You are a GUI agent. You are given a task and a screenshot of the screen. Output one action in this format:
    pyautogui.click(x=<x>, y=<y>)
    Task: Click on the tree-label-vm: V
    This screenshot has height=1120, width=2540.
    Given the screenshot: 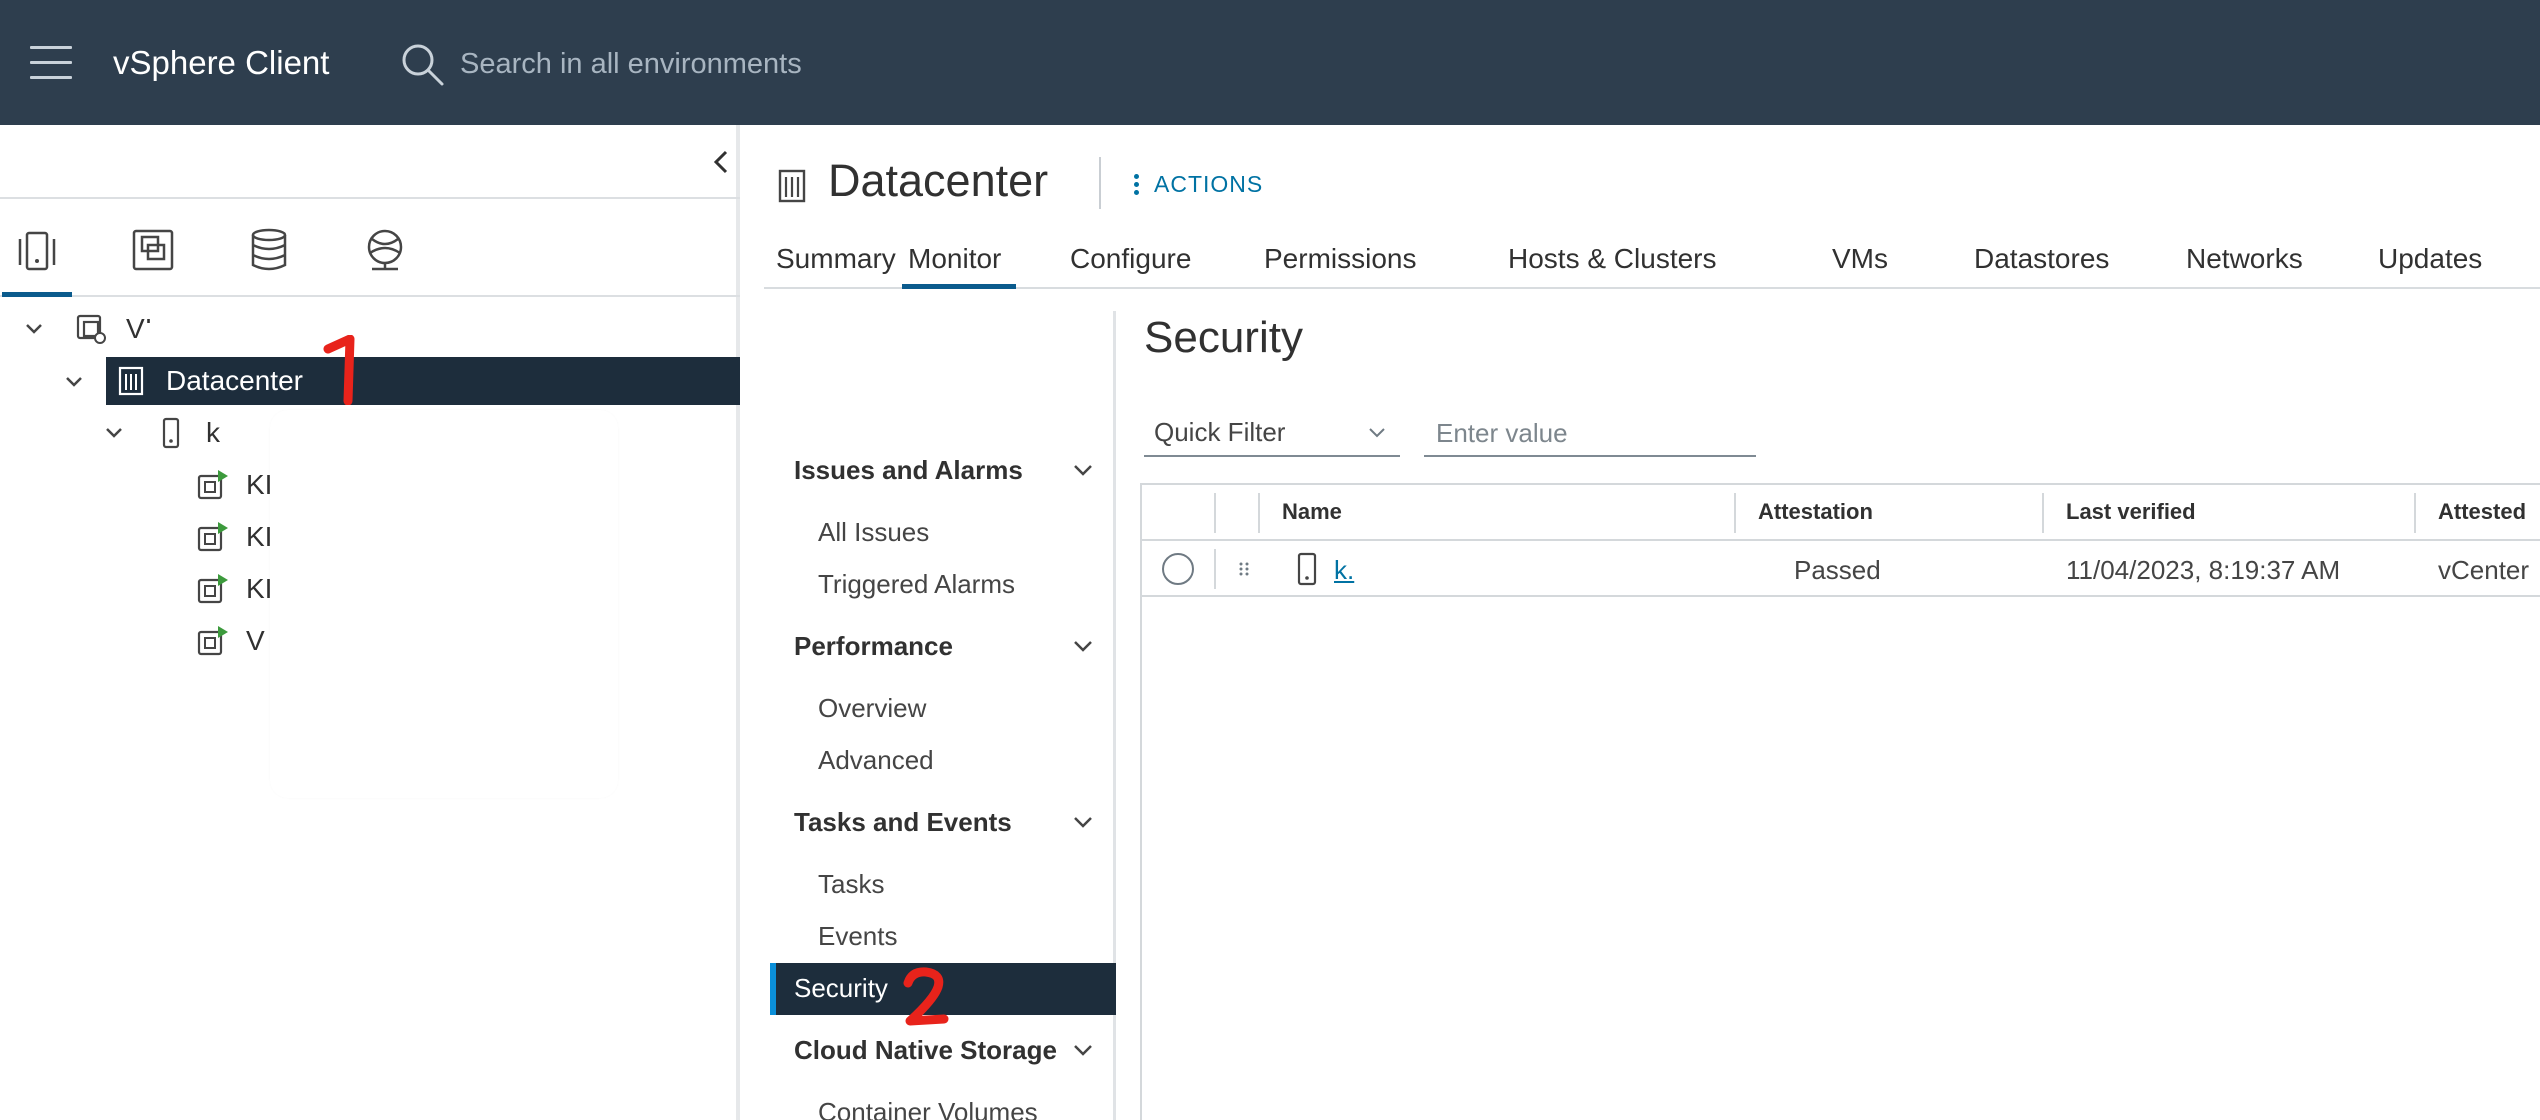 What is the action you would take?
    pyautogui.click(x=255, y=640)
    